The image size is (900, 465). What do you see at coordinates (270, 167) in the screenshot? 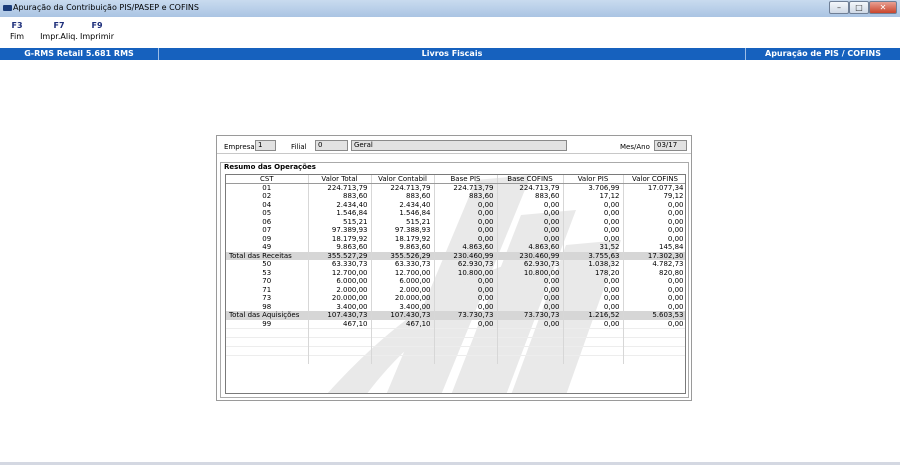
I see `resumo-title: Resumo das Operações` at bounding box center [270, 167].